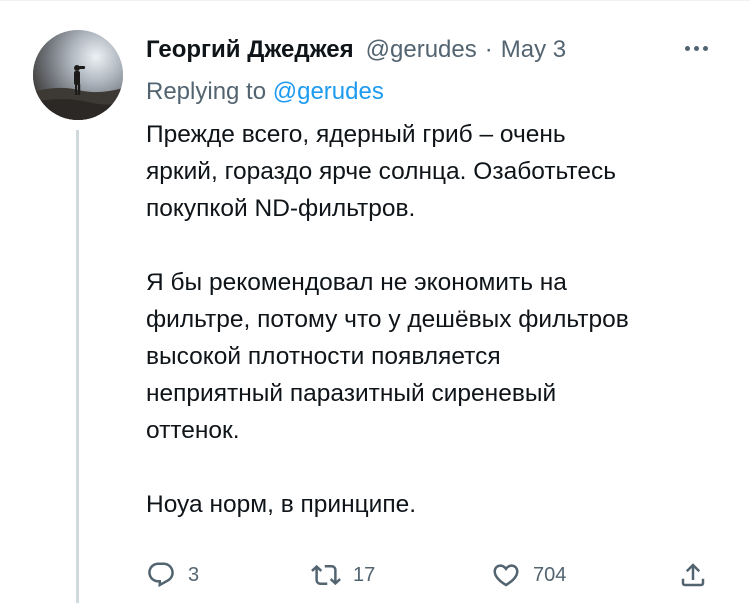 The image size is (750, 603). I want to click on share-icon, so click(693, 575).